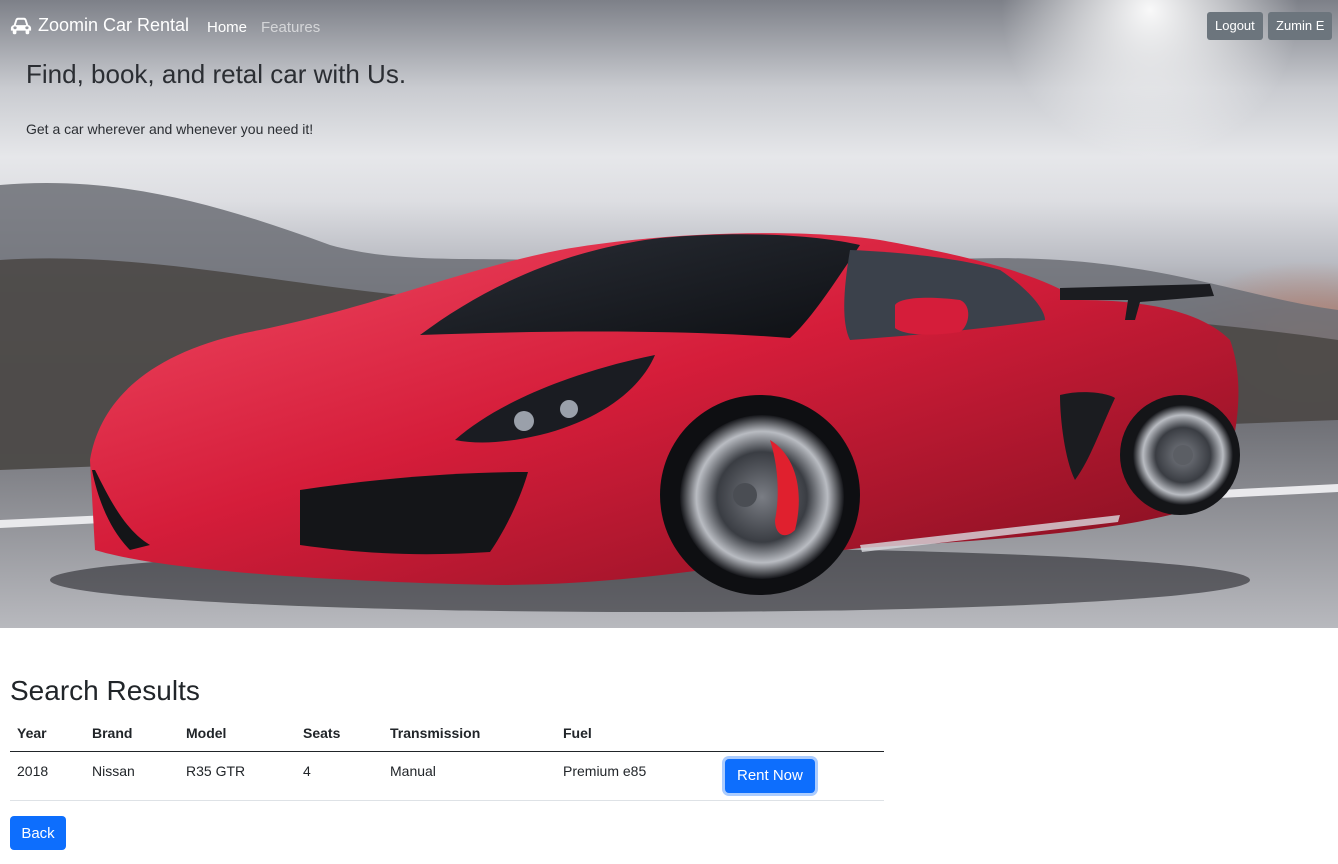 This screenshot has height=864, width=1338. Describe the element at coordinates (132, 734) in the screenshot. I see `column-header-brand: Brand` at that location.